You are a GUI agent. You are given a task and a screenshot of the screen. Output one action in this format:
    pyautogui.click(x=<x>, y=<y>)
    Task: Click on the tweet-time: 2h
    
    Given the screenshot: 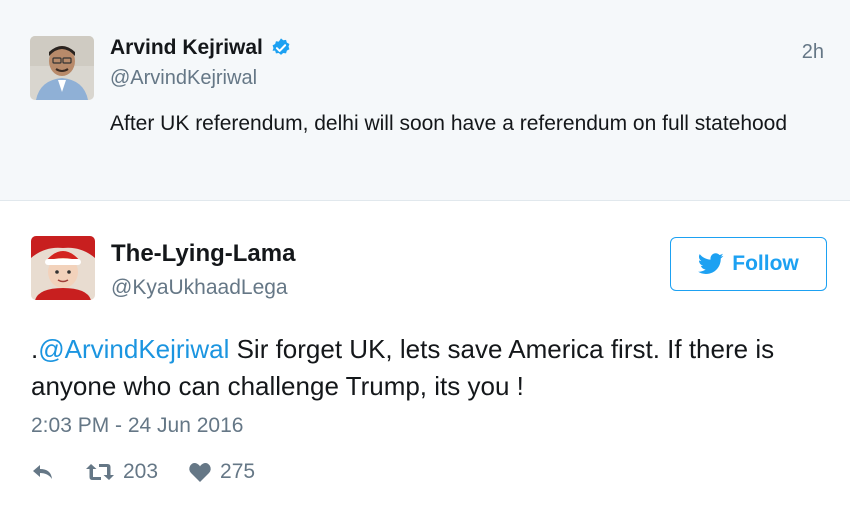 What is the action you would take?
    pyautogui.click(x=813, y=52)
    